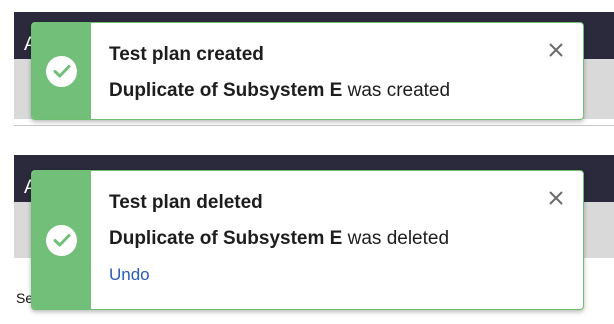  What do you see at coordinates (396, 238) in the screenshot?
I see `toast-message-suffix: was deleted` at bounding box center [396, 238].